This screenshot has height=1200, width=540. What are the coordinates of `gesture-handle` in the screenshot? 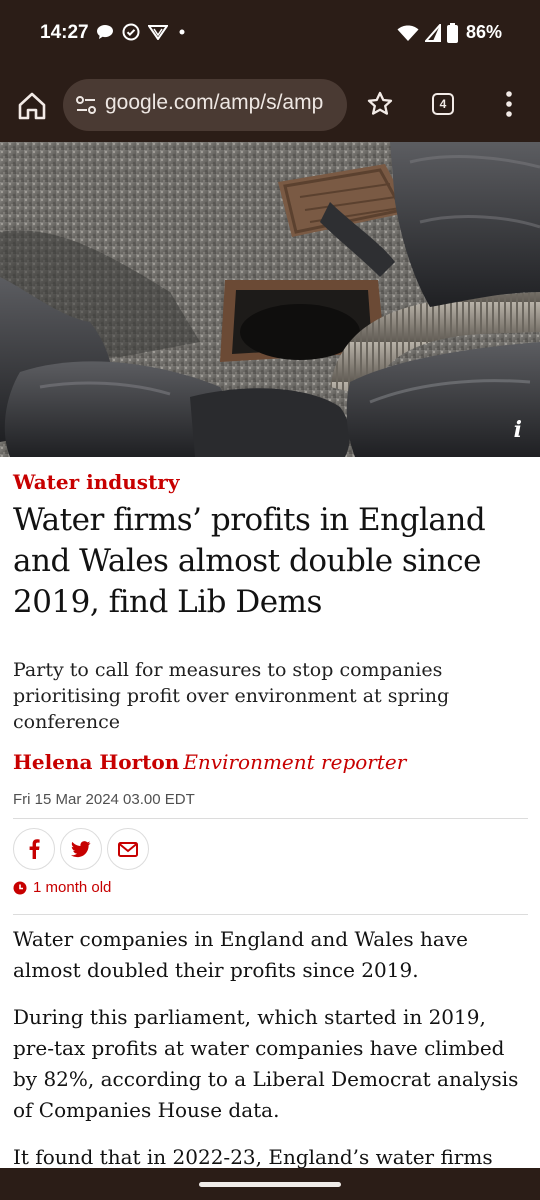 It's located at (270, 1184).